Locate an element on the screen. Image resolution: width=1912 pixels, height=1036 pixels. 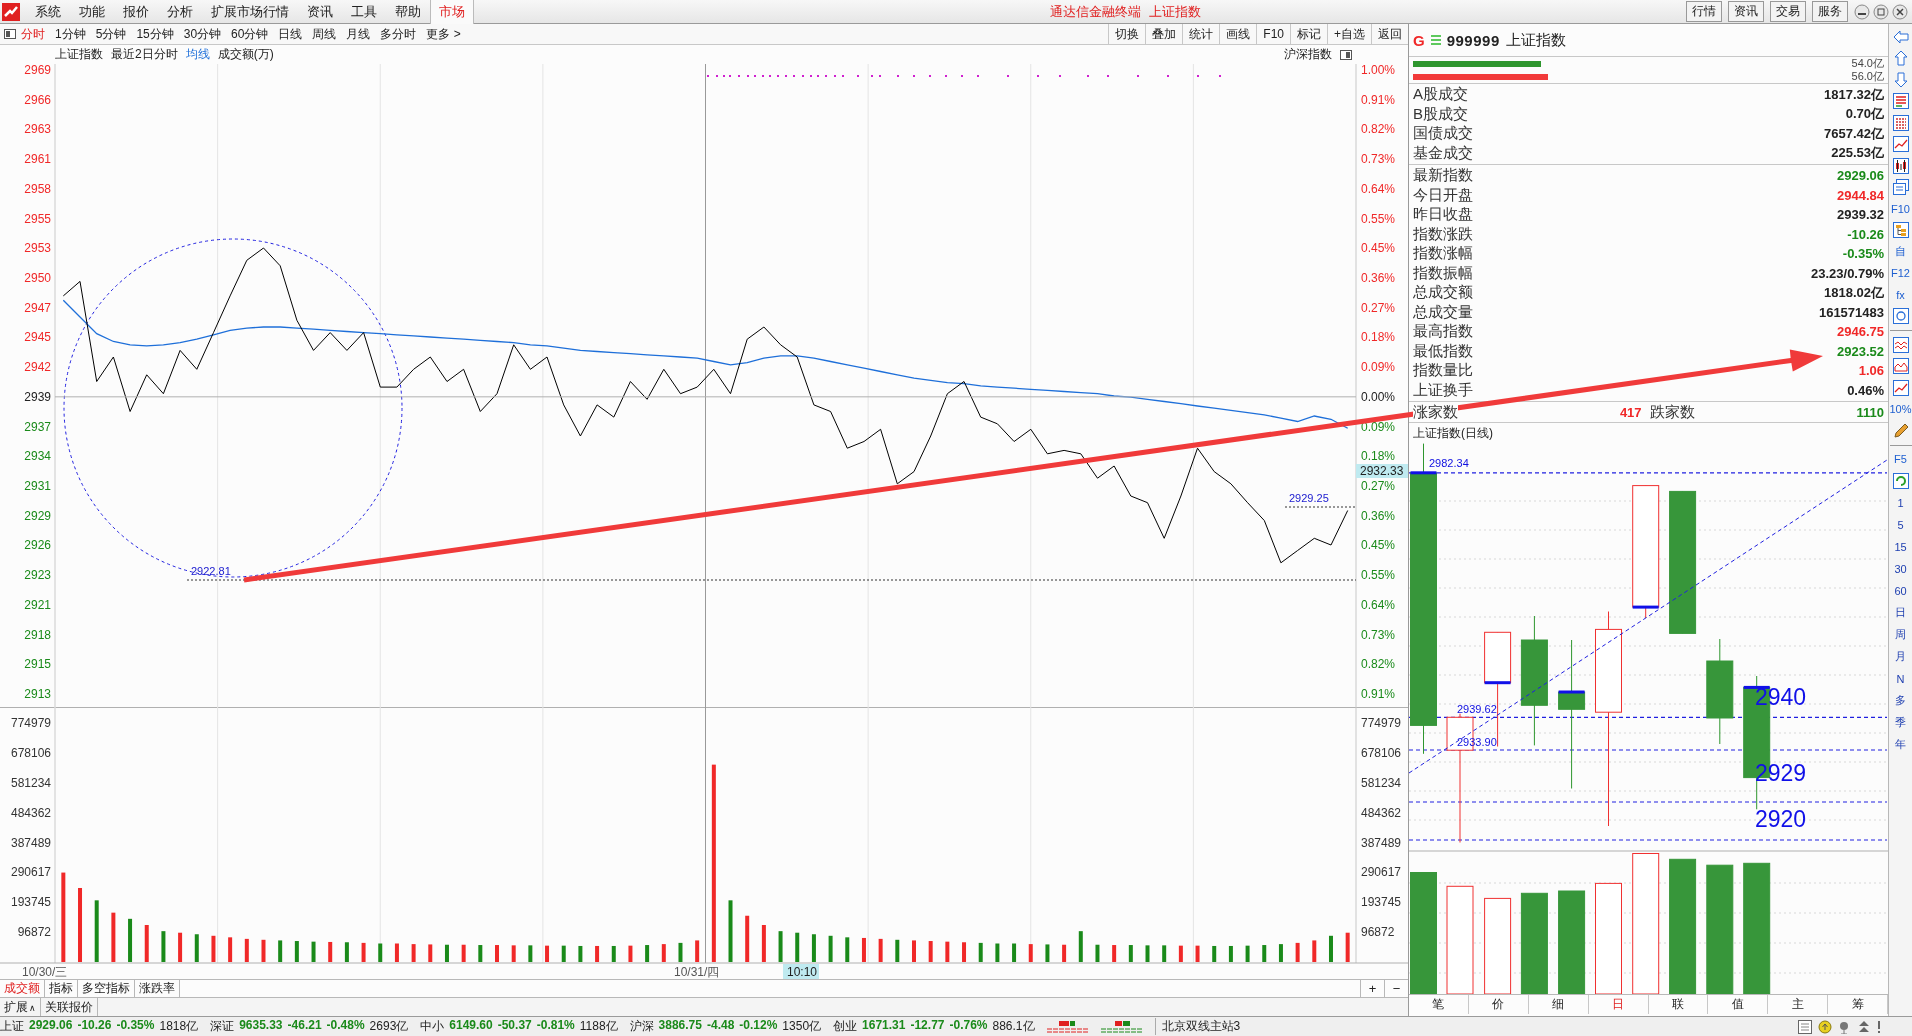
stat-value: 2946.75 is located at coordinates (1860, 332).